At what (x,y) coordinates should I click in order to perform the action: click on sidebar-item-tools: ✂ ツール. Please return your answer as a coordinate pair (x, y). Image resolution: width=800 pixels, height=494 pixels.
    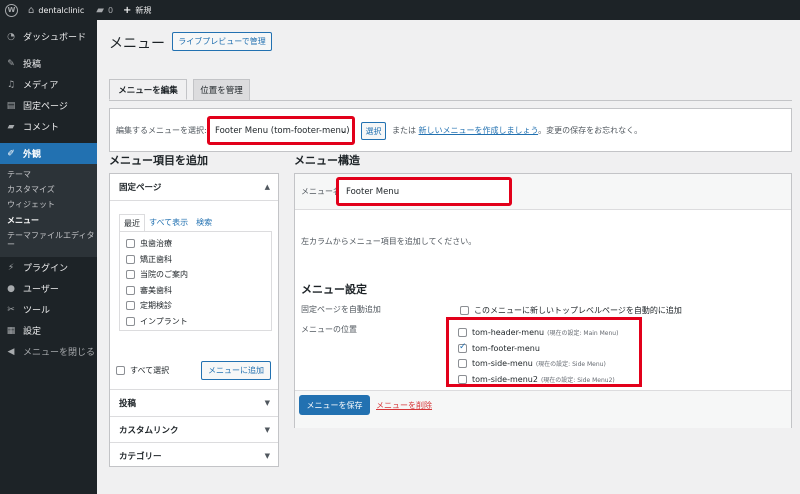
    Looking at the image, I should click on (48, 309).